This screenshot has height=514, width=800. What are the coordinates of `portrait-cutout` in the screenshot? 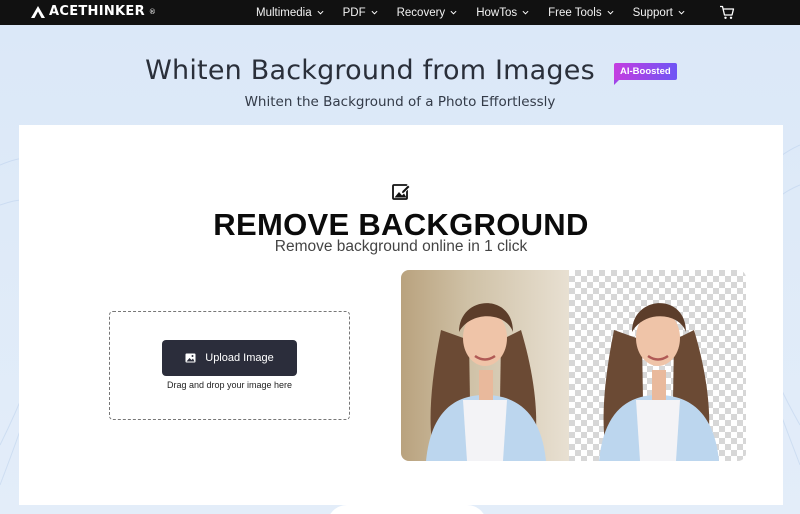 It's located at (659, 382).